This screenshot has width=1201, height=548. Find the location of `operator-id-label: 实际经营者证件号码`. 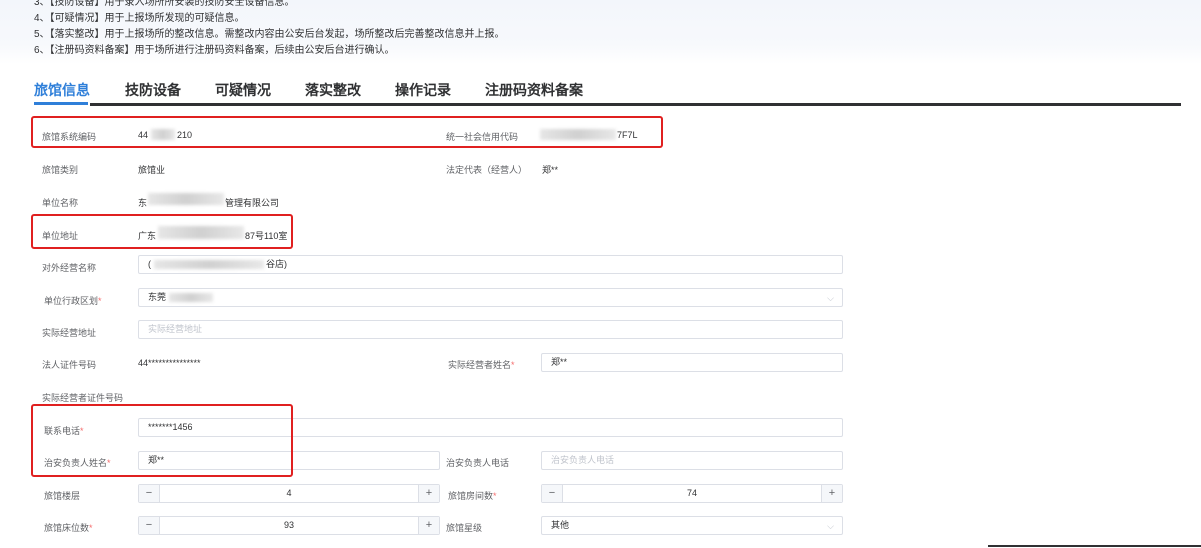

operator-id-label: 实际经营者证件号码 is located at coordinates (83, 398).